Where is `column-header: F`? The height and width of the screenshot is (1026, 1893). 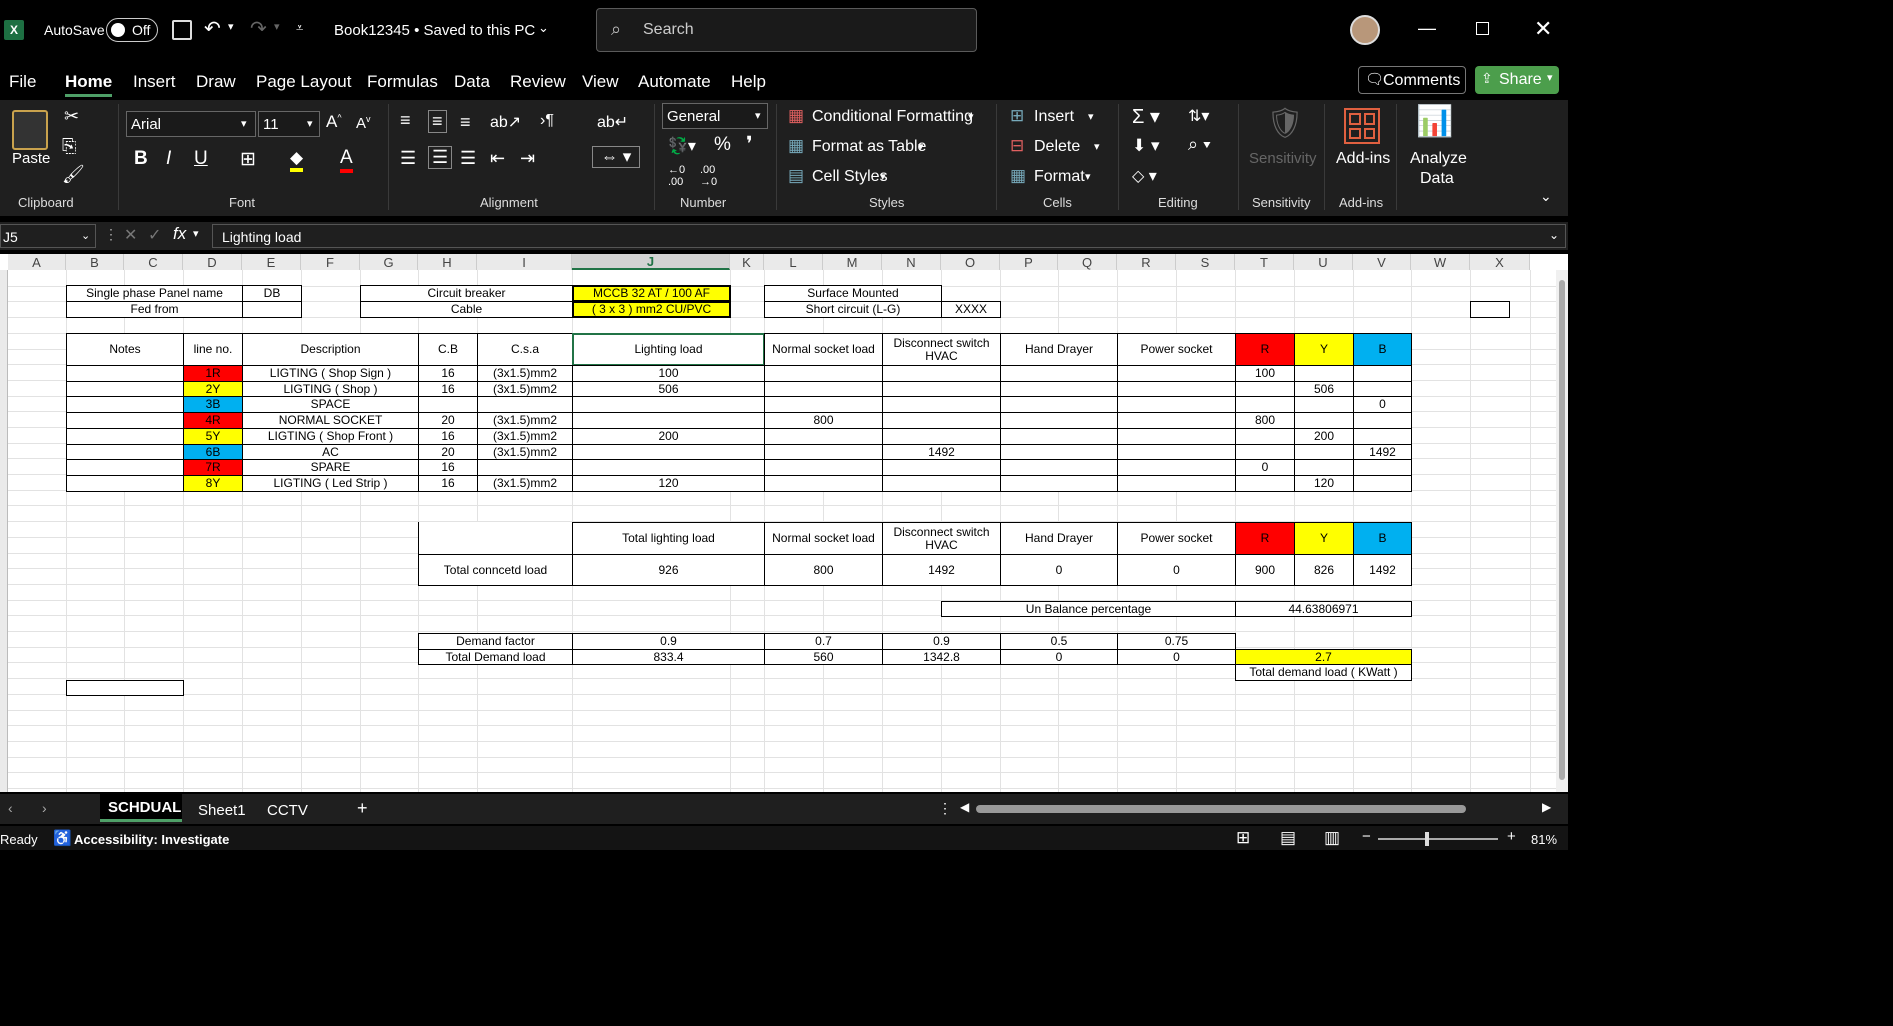 column-header: F is located at coordinates (330, 262).